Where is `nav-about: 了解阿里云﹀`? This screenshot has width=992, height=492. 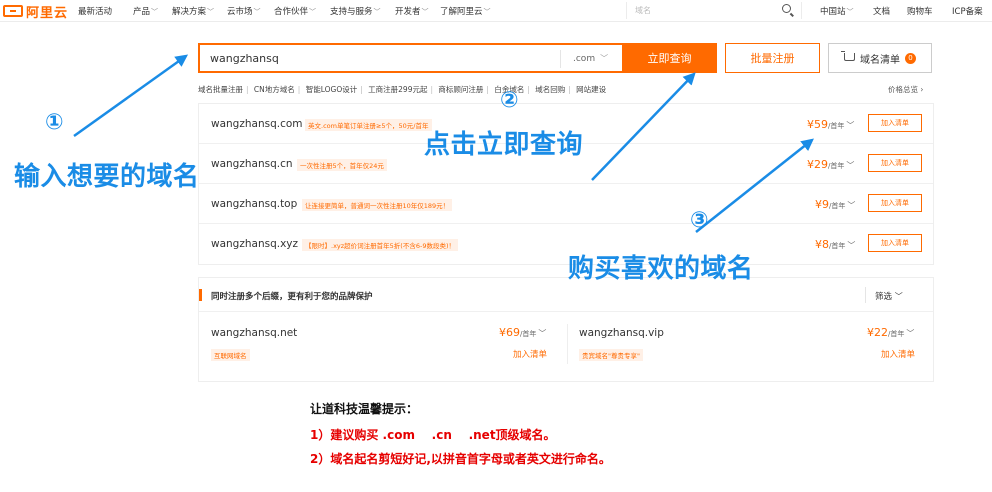
nav-about: 了解阿里云﹀ is located at coordinates (465, 11).